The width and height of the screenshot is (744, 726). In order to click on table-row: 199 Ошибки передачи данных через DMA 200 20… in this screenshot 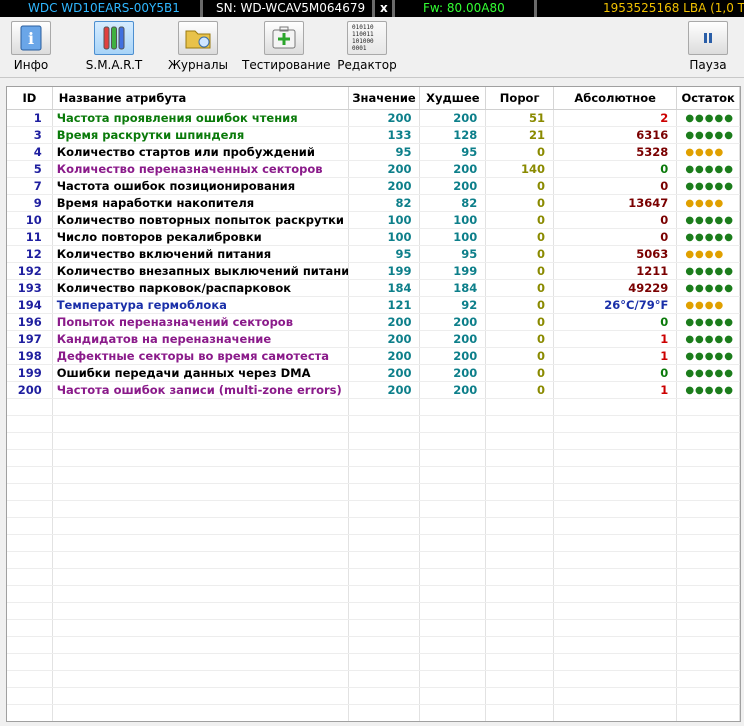, I will do `click(373, 373)`.